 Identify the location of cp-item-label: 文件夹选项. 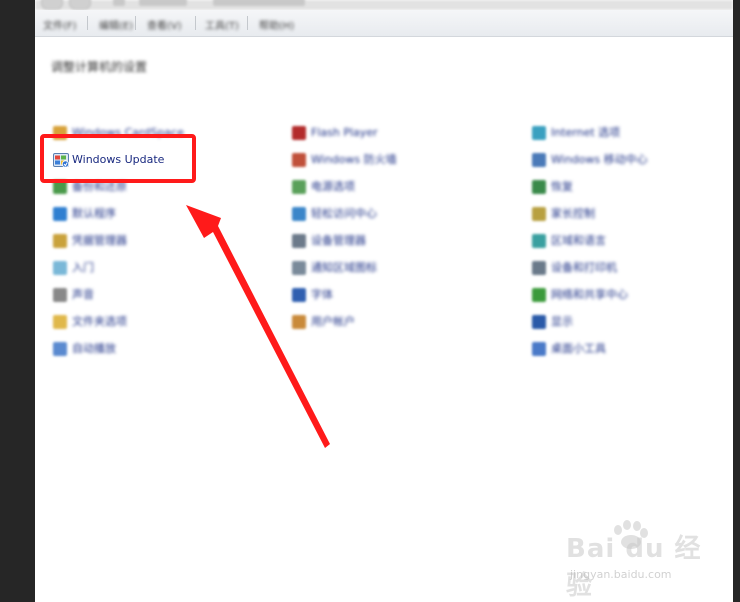
(99, 321).